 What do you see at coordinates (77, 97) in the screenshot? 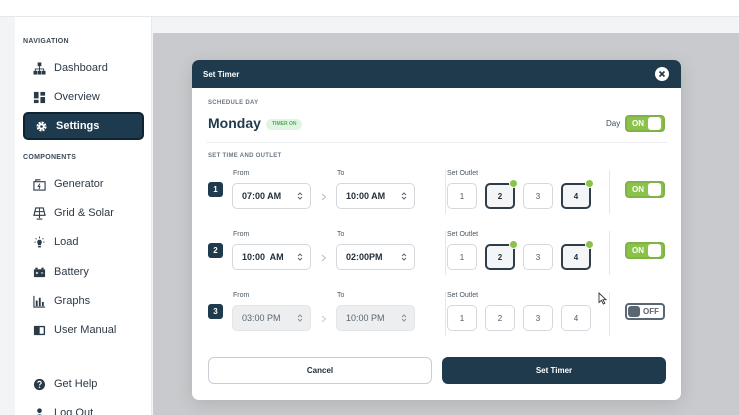
I see `sidebar-item-label: Overview` at bounding box center [77, 97].